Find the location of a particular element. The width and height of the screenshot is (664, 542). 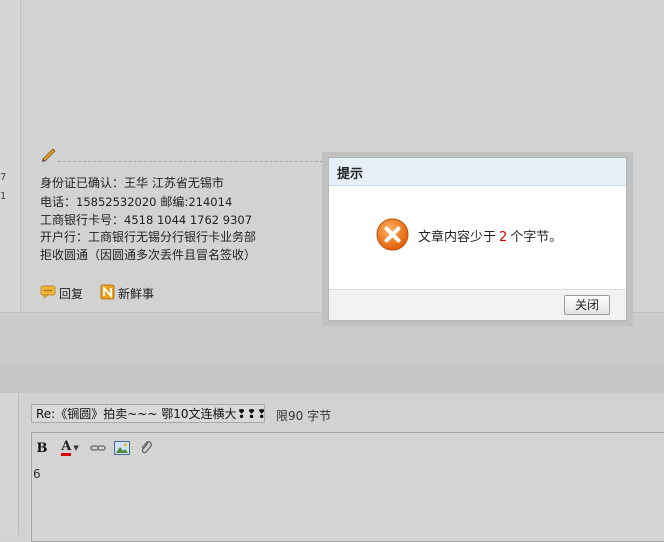

alert-dialog: 提示 文章内容少于 2 个字节。 关闭 is located at coordinates (477, 239).